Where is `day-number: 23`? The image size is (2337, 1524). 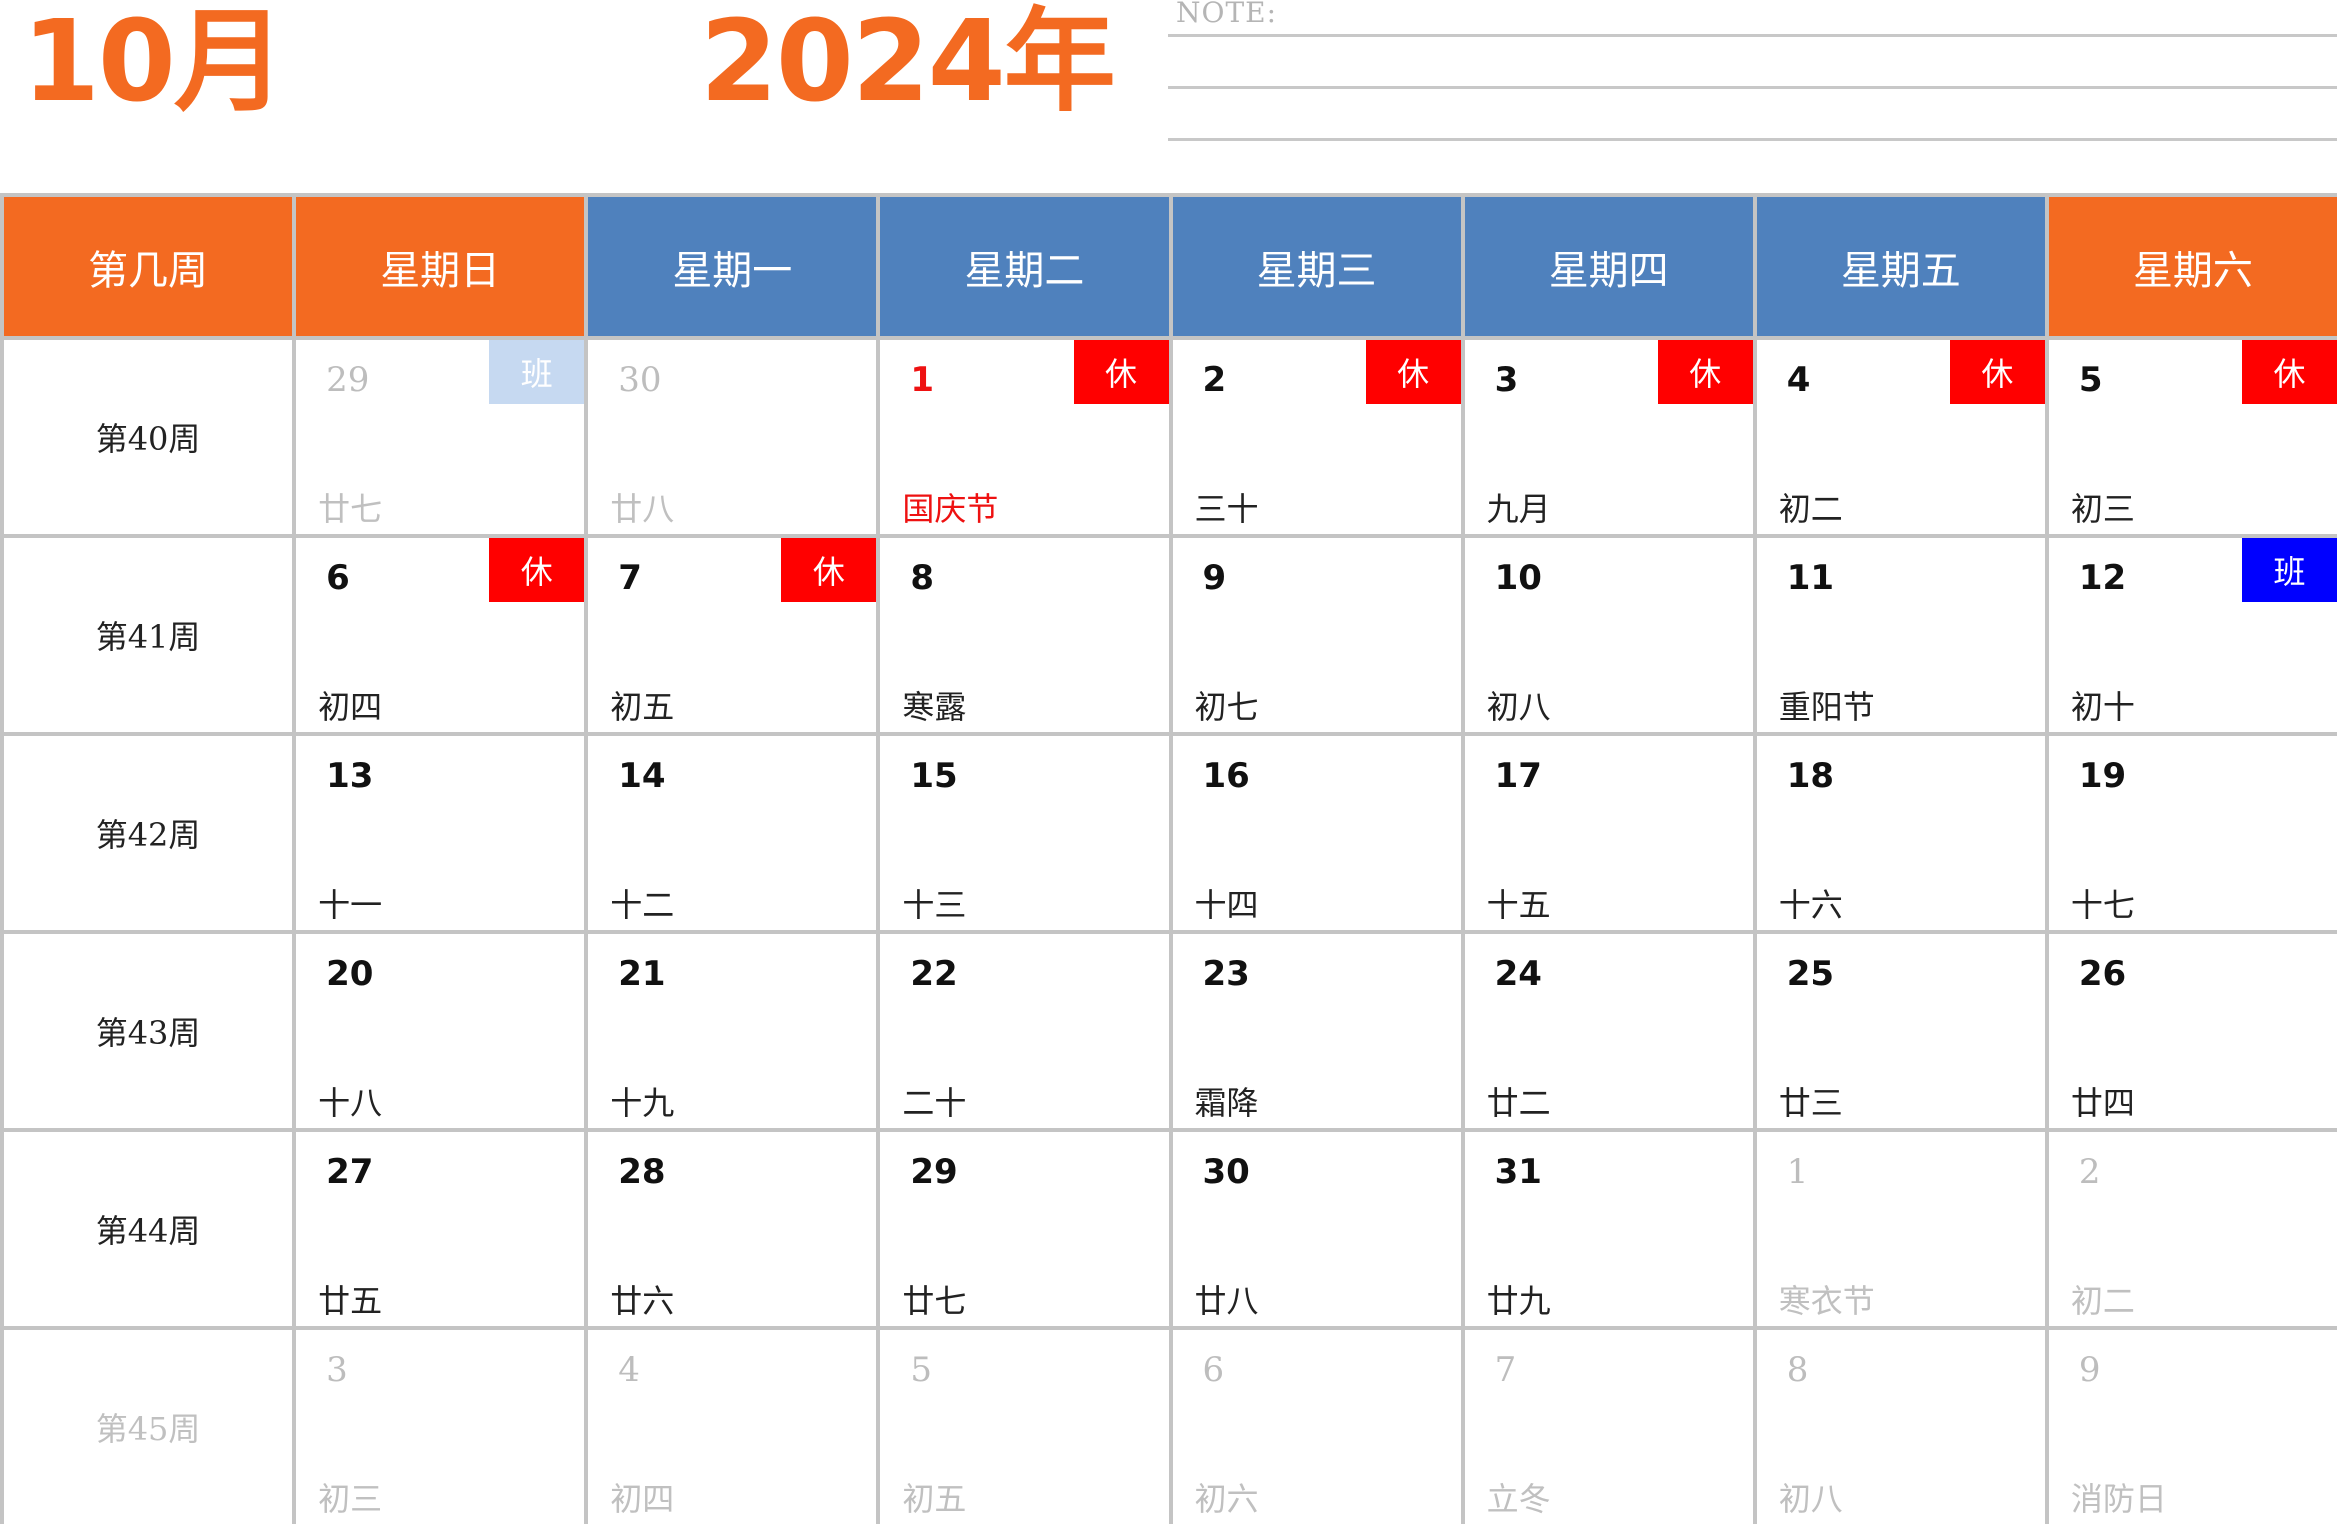 day-number: 23 is located at coordinates (1226, 974).